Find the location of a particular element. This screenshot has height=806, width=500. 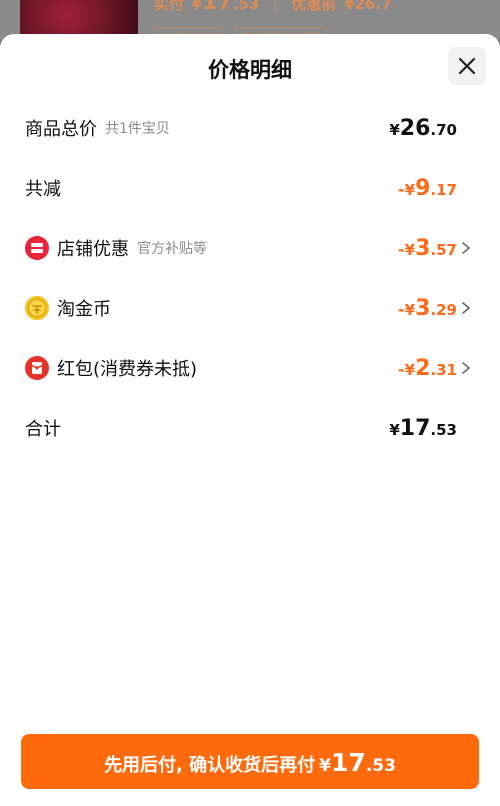

row-shop-discount: 店铺优惠 官方补贴等 - ¥3.57 is located at coordinates (250, 248).